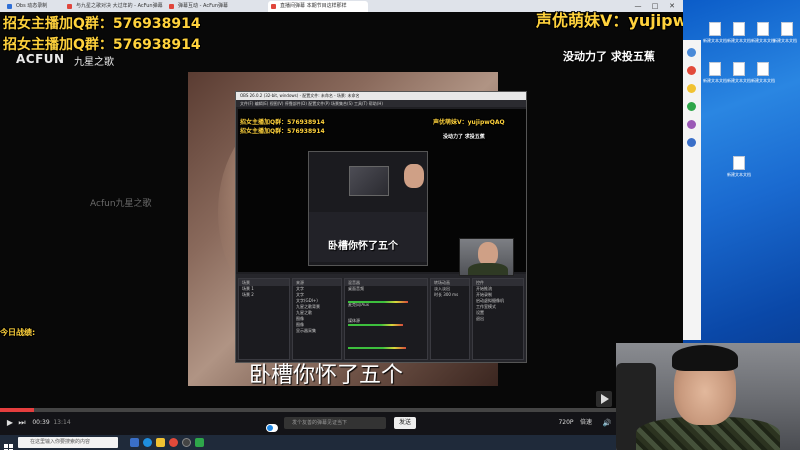  Describe the element at coordinates (18, 332) in the screenshot. I see `today-record-label: 今日战绩:` at that location.